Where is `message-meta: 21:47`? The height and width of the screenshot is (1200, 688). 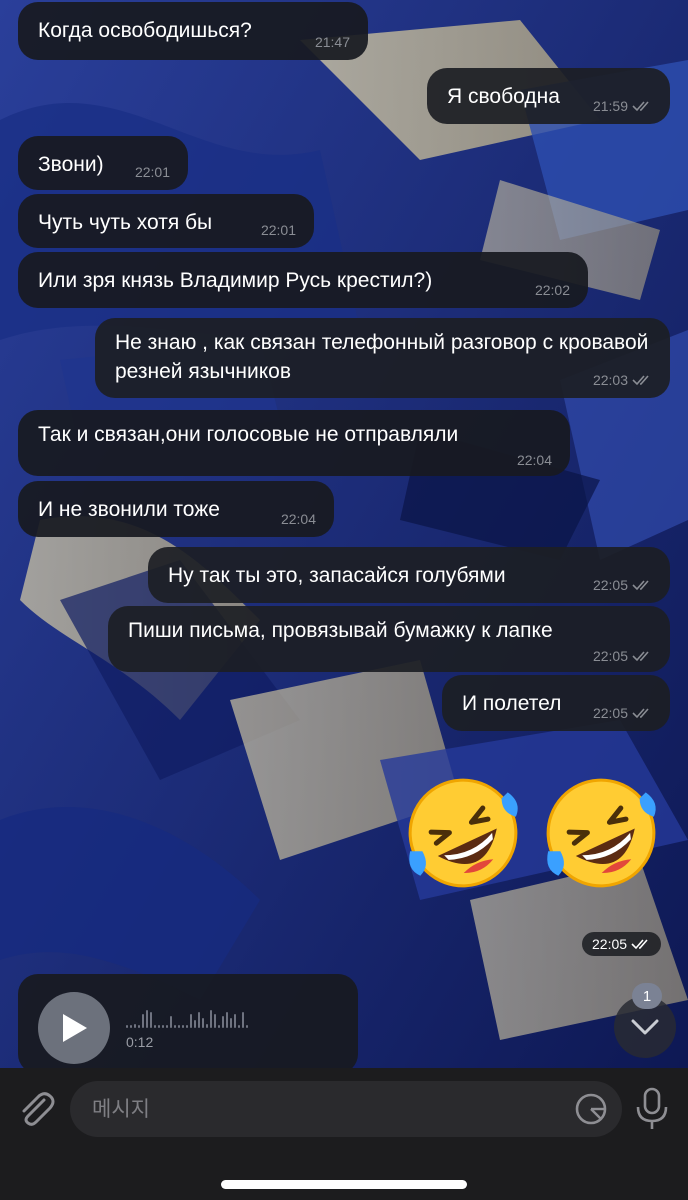 message-meta: 21:47 is located at coordinates (332, 42).